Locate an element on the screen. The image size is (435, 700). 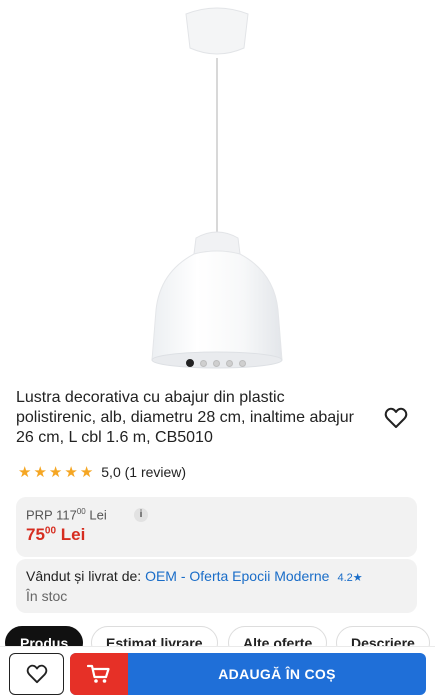
info-icon: i is located at coordinates (141, 515).